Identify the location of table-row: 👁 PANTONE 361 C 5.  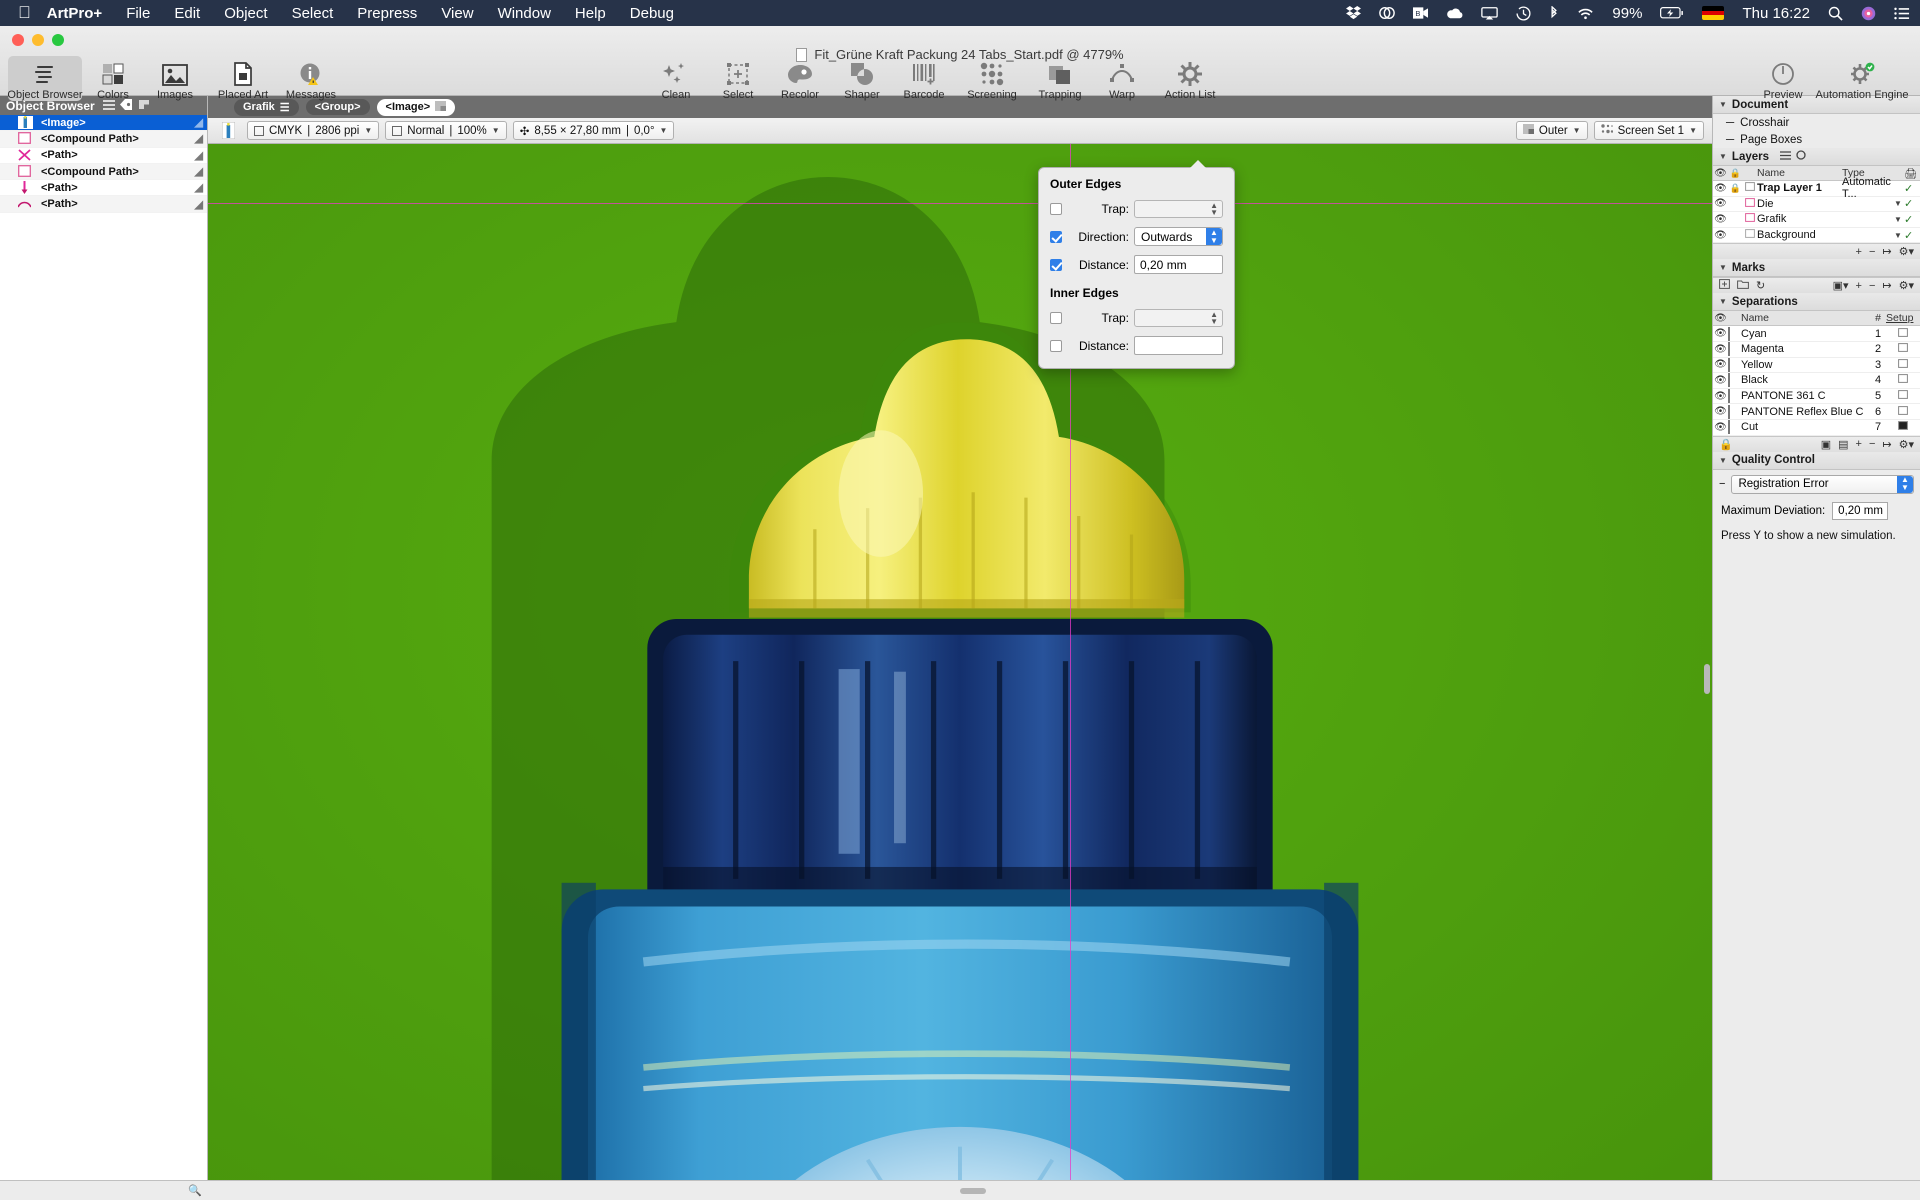
(1816, 396).